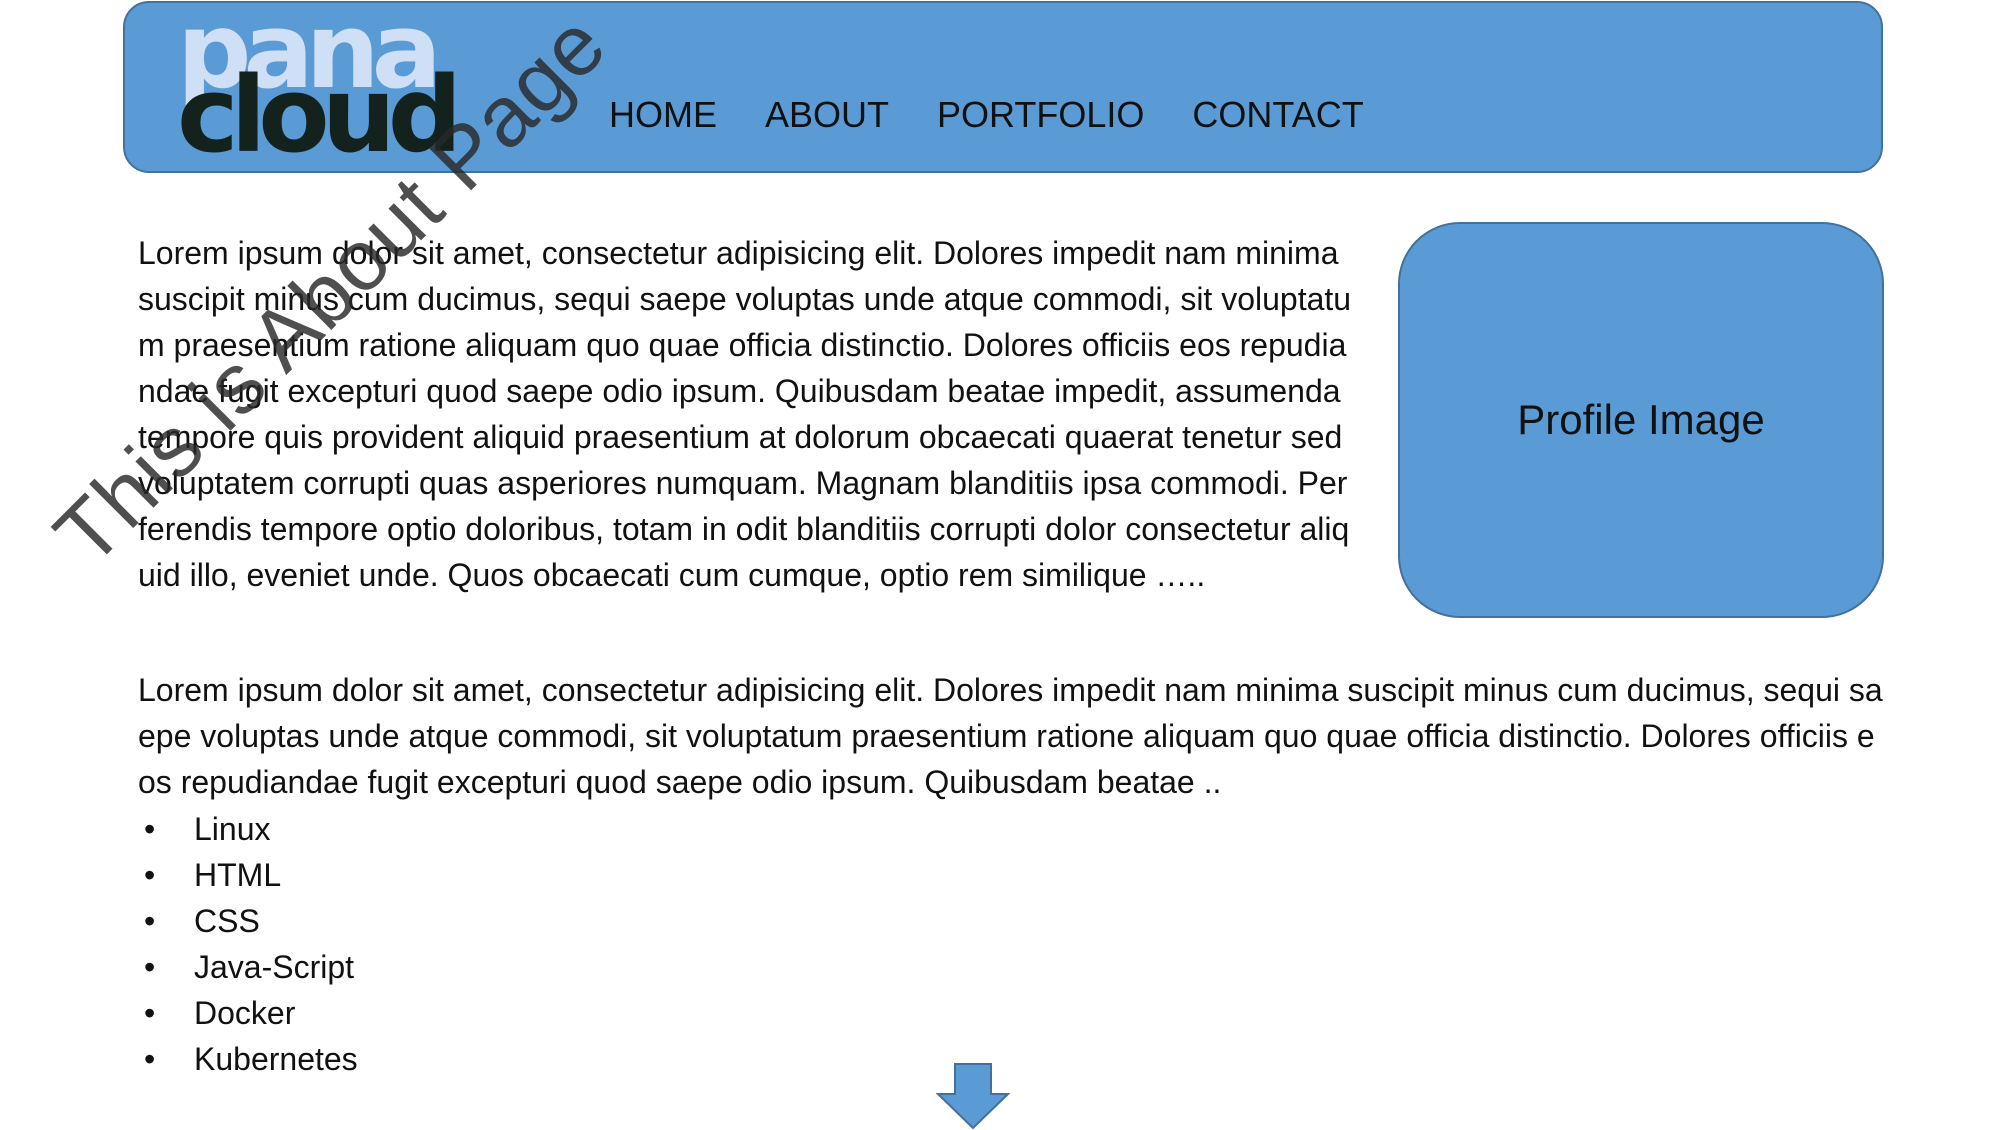 This screenshot has width=2000, height=1130. I want to click on nav-about: ABOUT, so click(827, 115).